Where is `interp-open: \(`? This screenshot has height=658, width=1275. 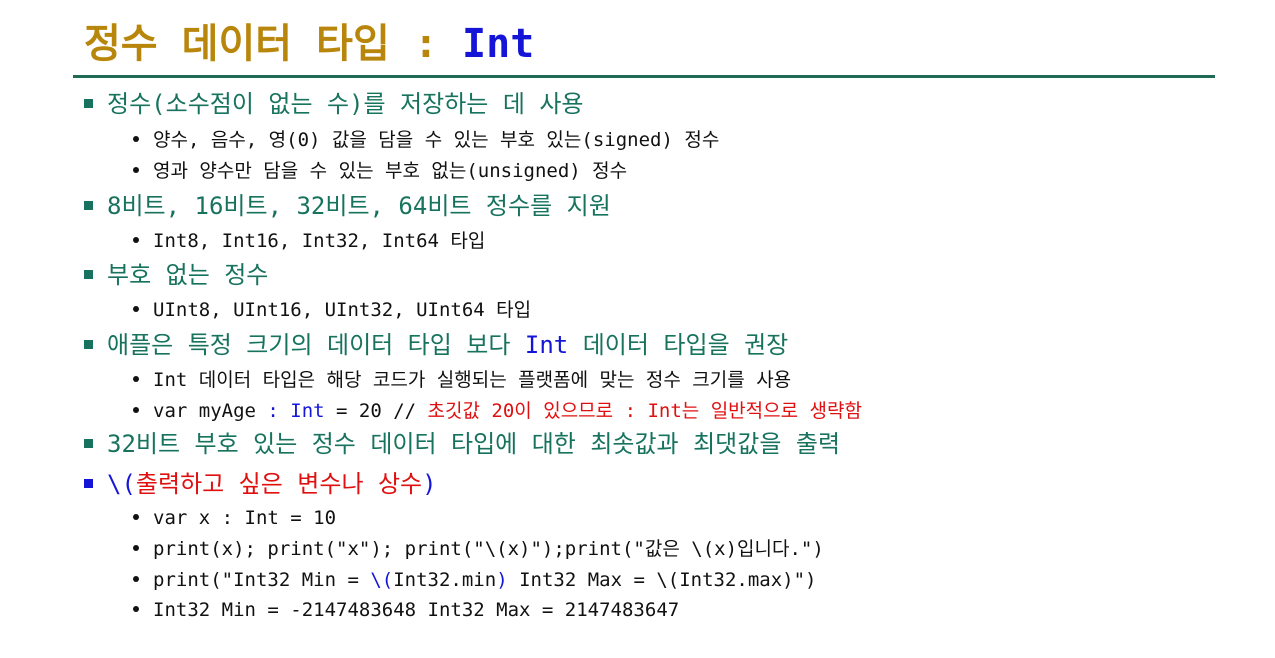
interp-open: \( is located at coordinates (121, 484).